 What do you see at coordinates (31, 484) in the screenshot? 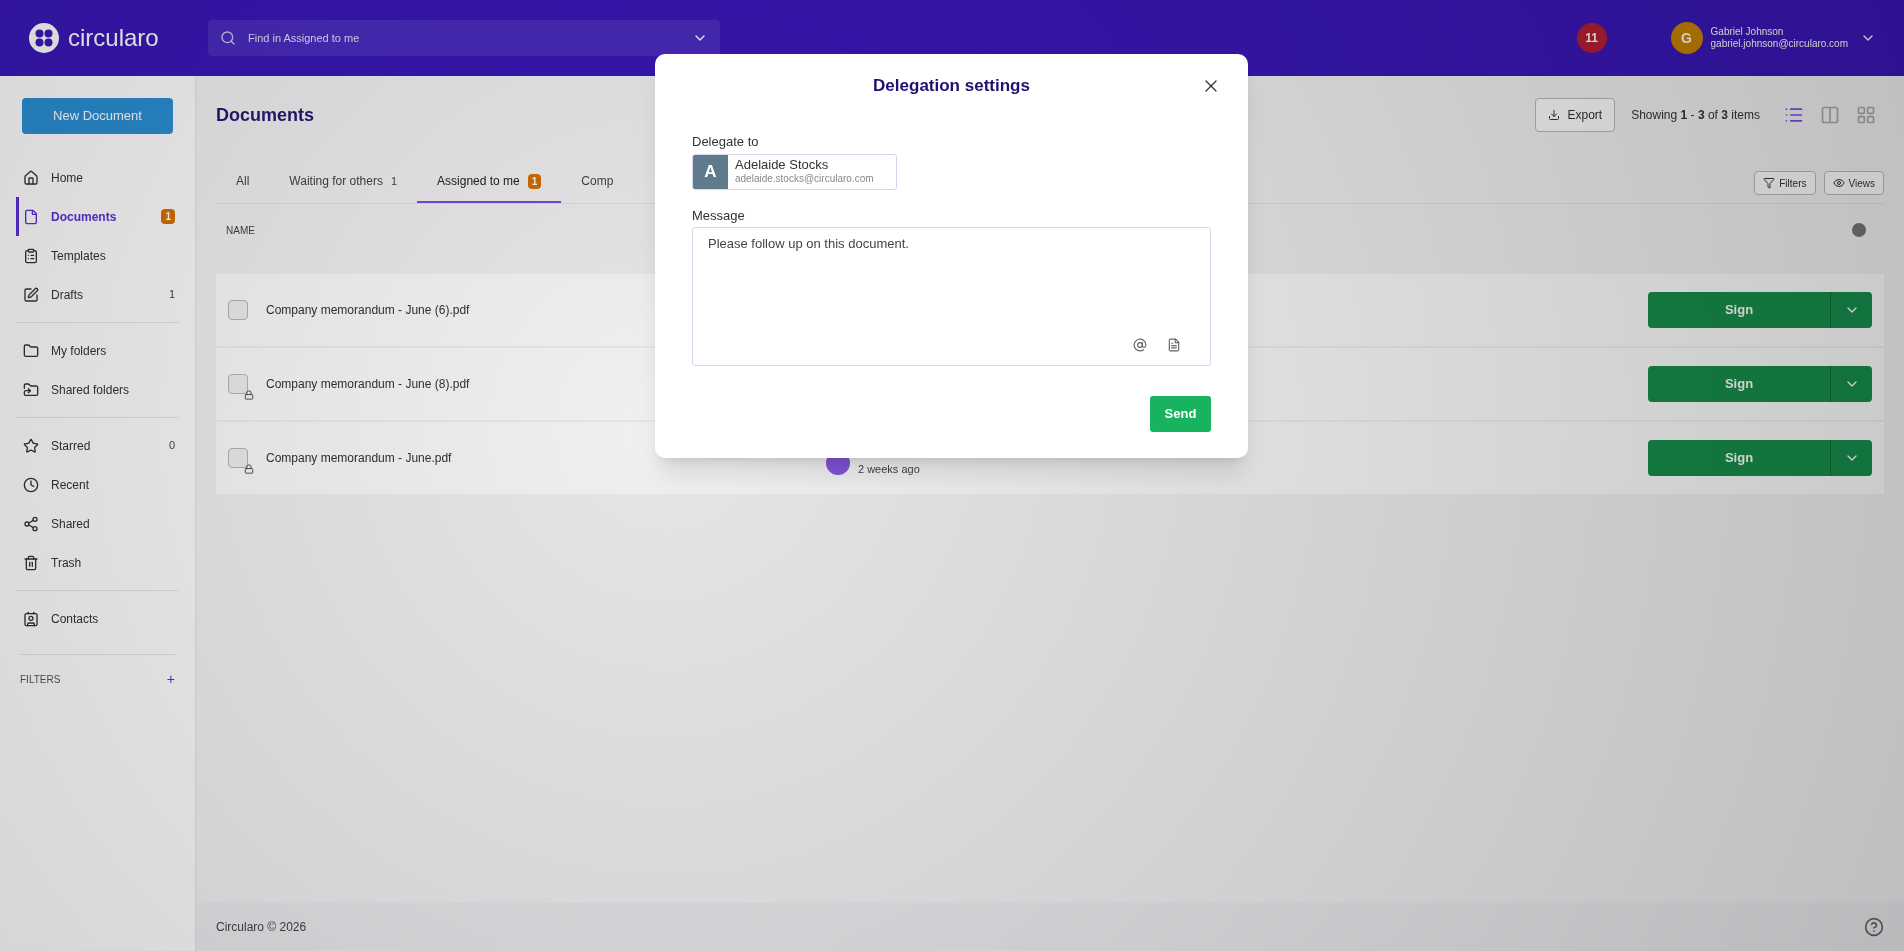
I see `clock-icon` at bounding box center [31, 484].